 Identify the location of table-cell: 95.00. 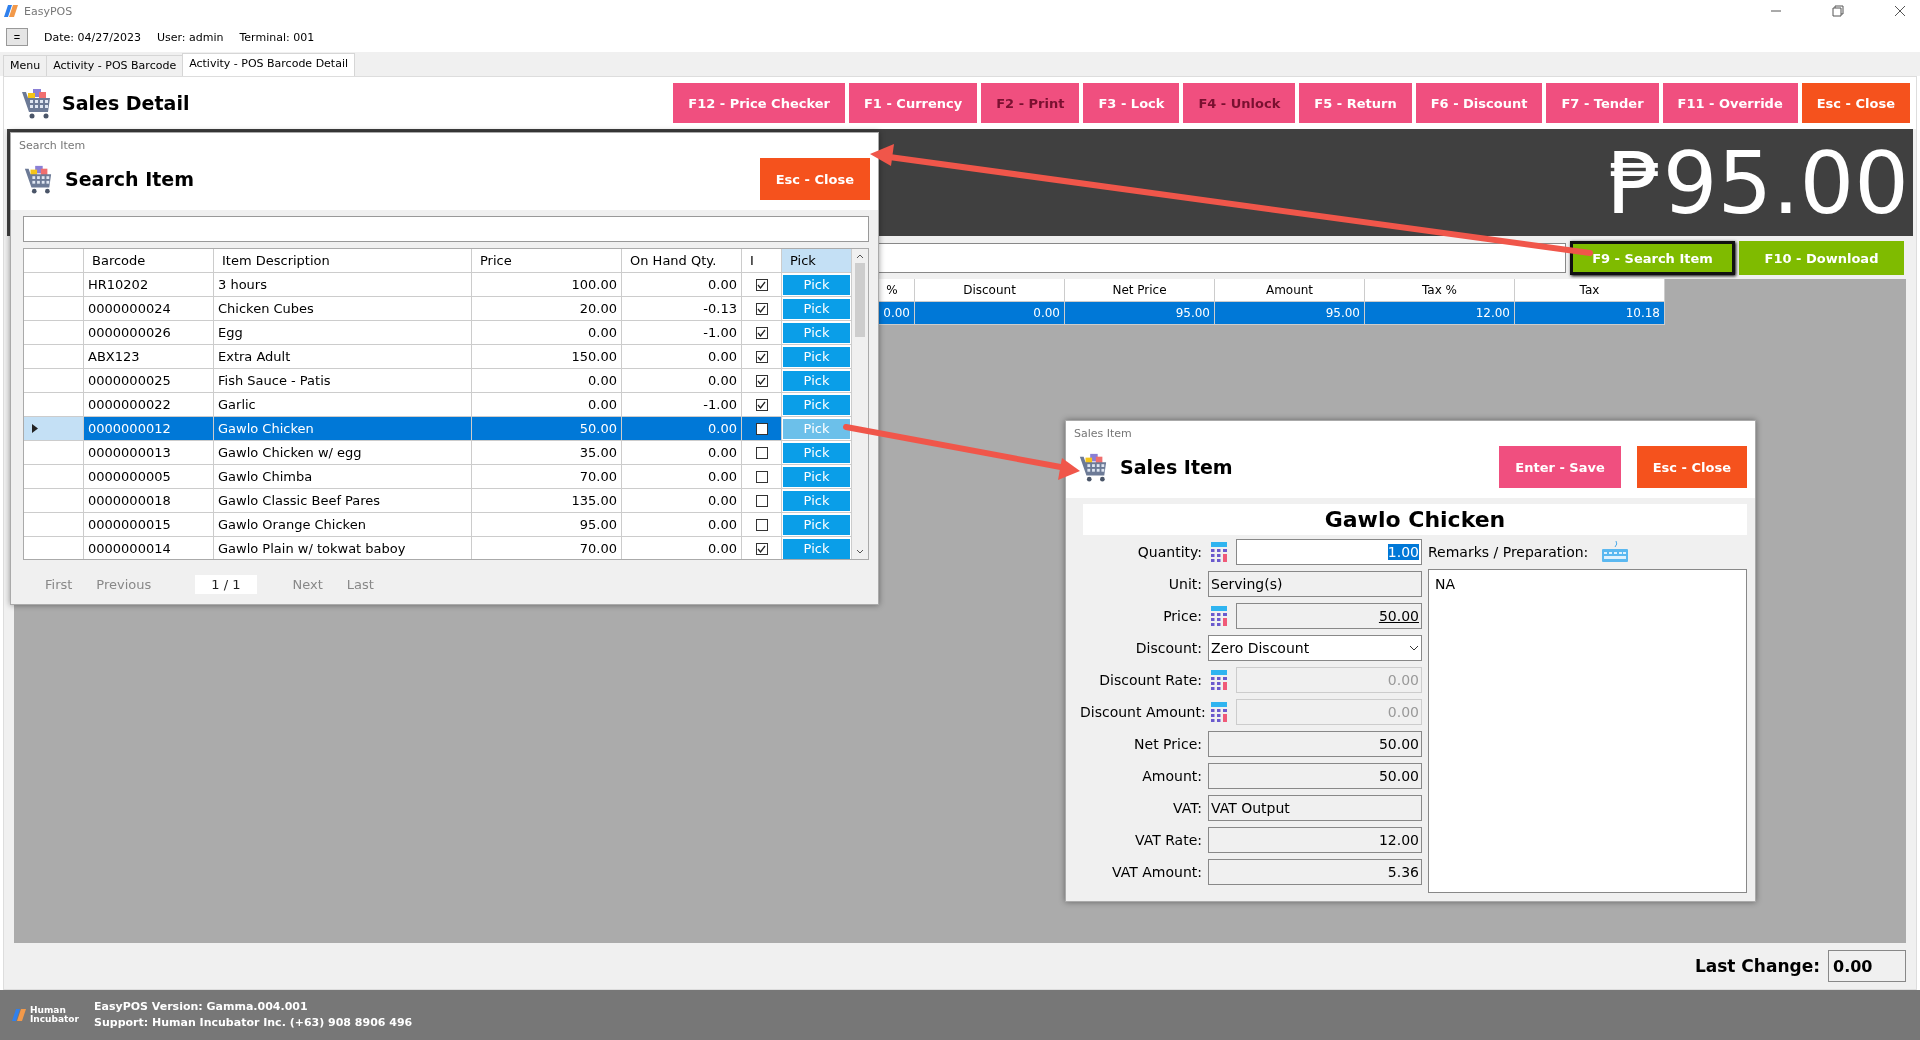
(1140, 313).